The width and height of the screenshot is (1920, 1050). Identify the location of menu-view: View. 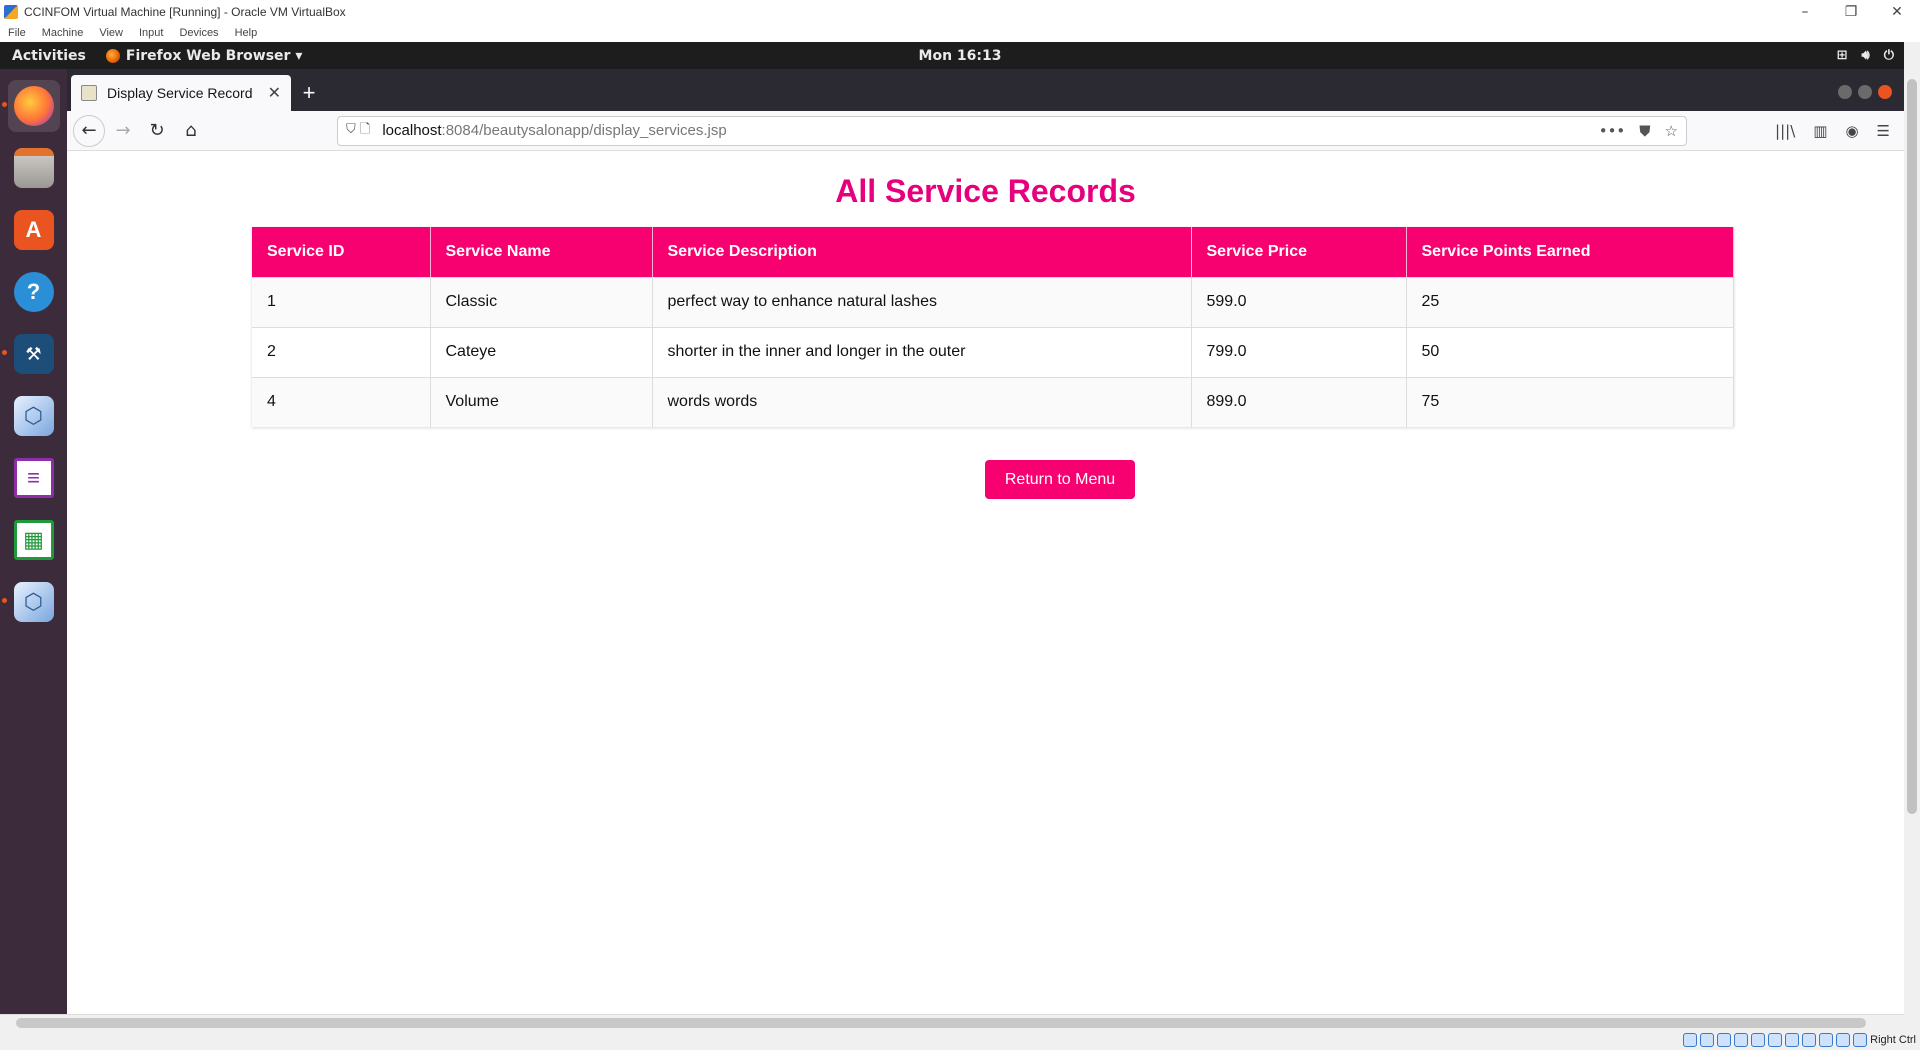
(111, 33).